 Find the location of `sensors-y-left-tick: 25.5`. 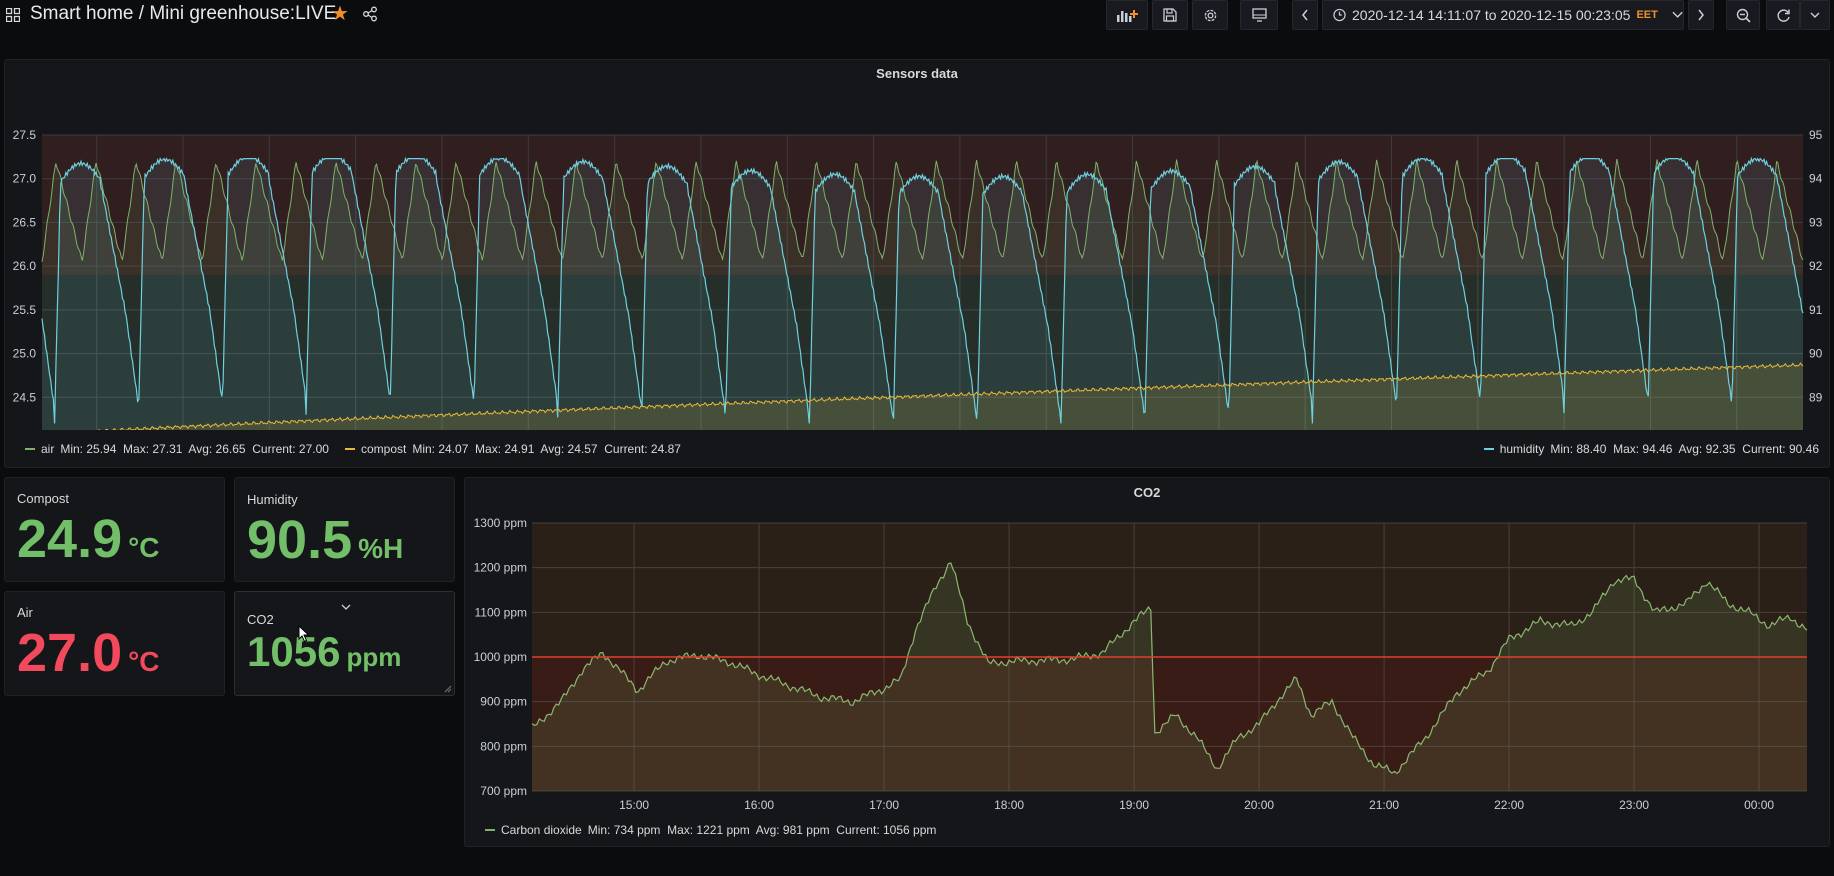

sensors-y-left-tick: 25.5 is located at coordinates (25, 310).